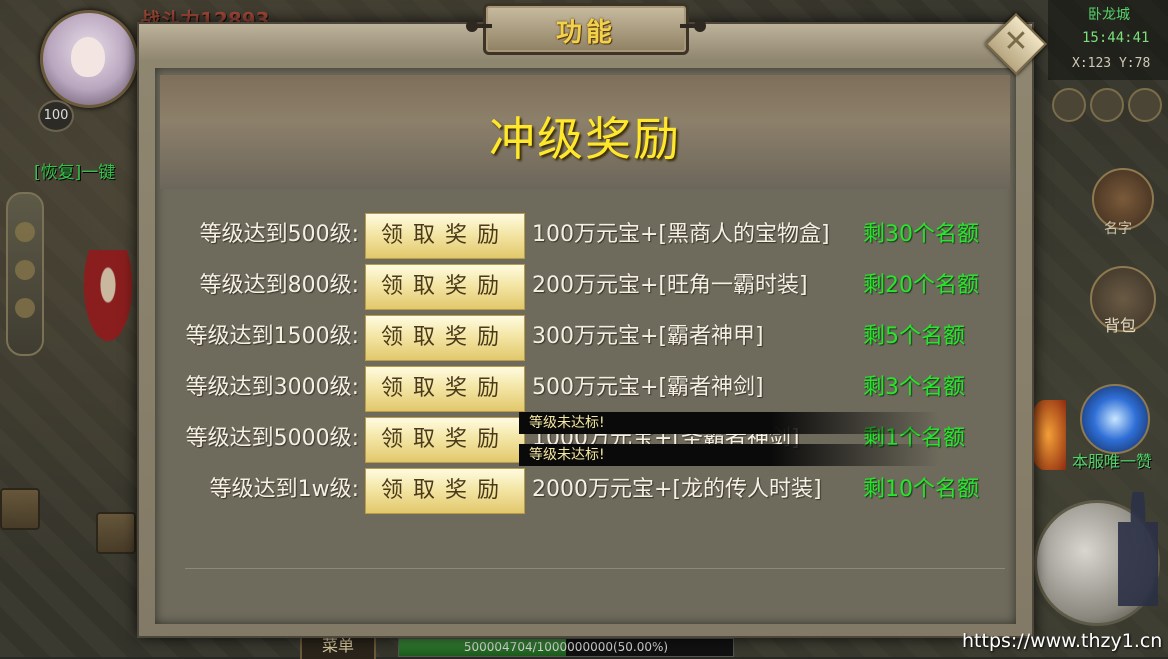 The width and height of the screenshot is (1168, 659). Describe the element at coordinates (25, 232) in the screenshot. I see `scroll-icon` at that location.